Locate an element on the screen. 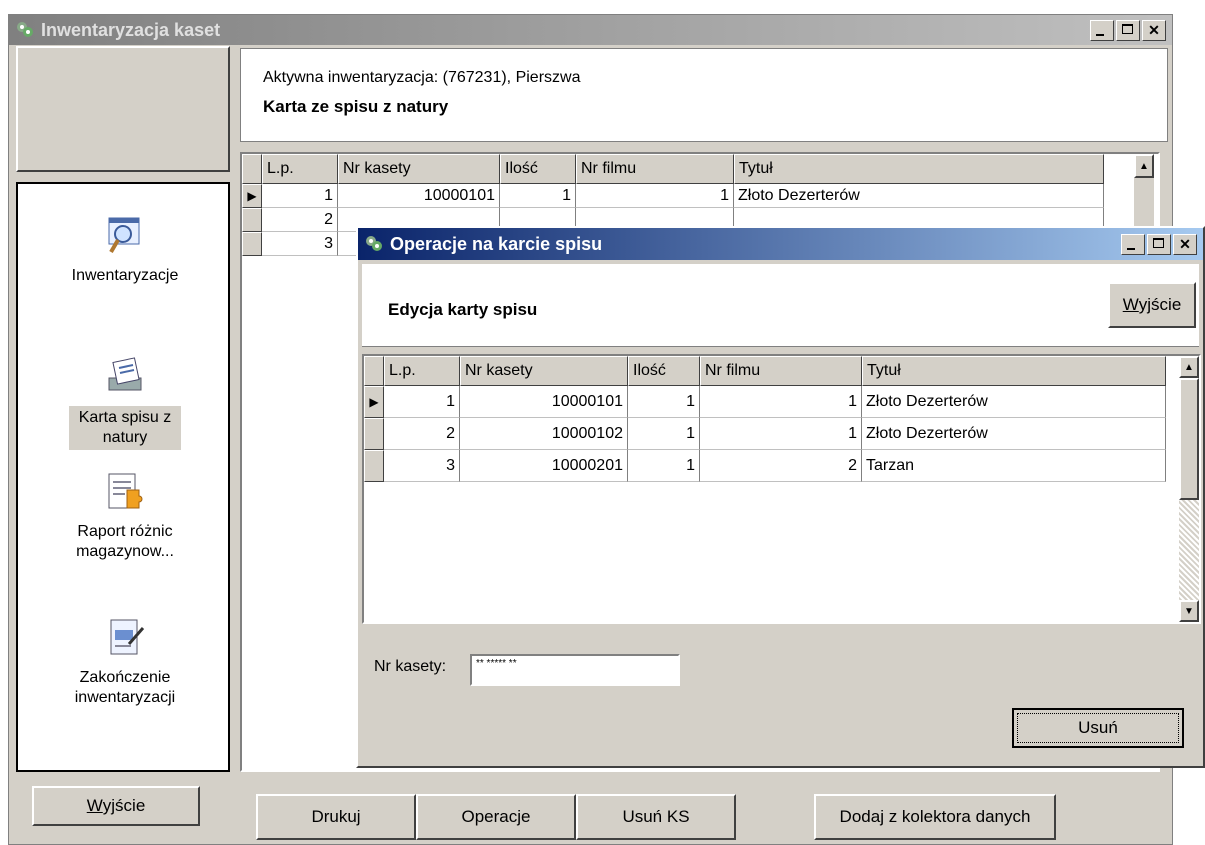 The width and height of the screenshot is (1205, 845). dialog-exit-button: Wyjście is located at coordinates (1152, 305).